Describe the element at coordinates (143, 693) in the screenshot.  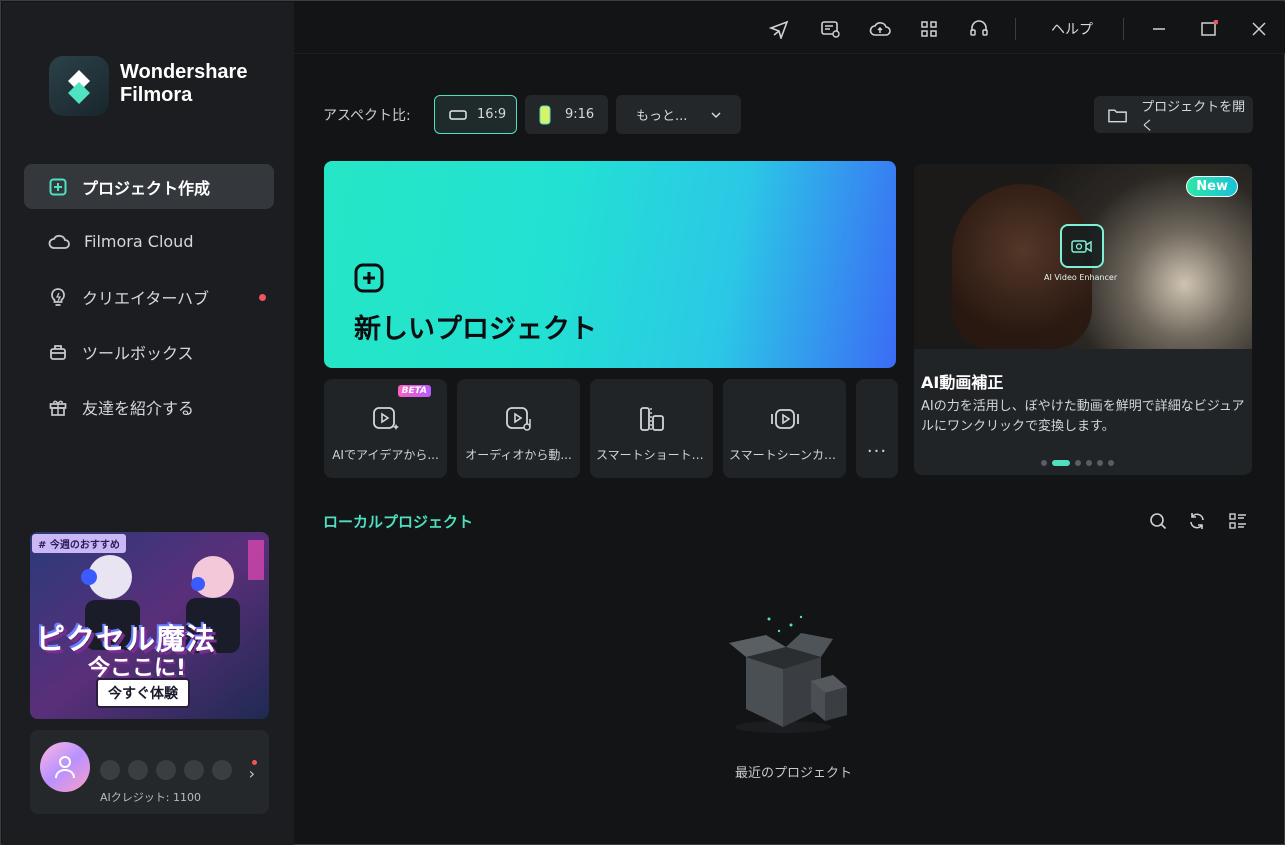
I see `promo-try-now-button: 今すぐ体験` at that location.